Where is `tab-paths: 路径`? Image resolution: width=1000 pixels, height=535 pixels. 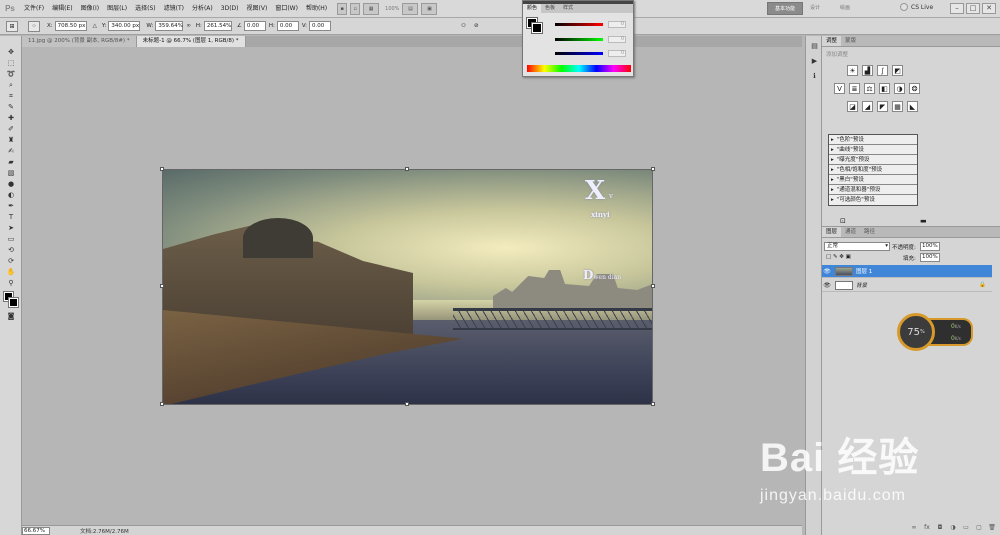 tab-paths: 路径 is located at coordinates (869, 232).